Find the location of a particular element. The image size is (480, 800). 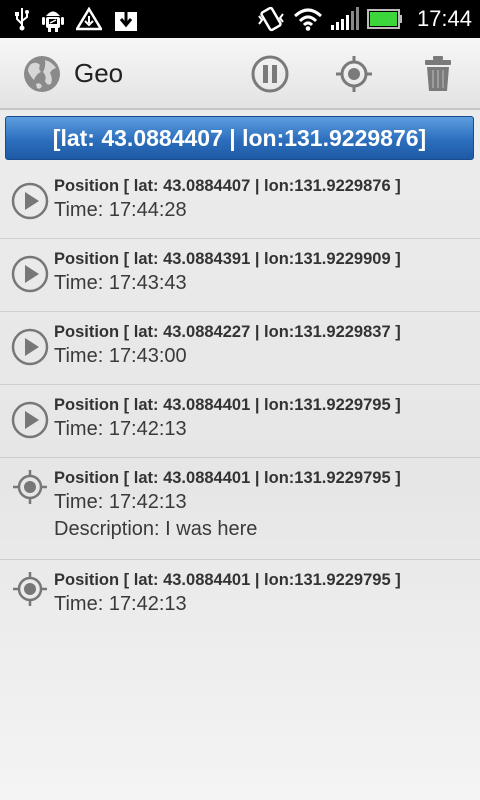

usb-icon is located at coordinates (22, 19).